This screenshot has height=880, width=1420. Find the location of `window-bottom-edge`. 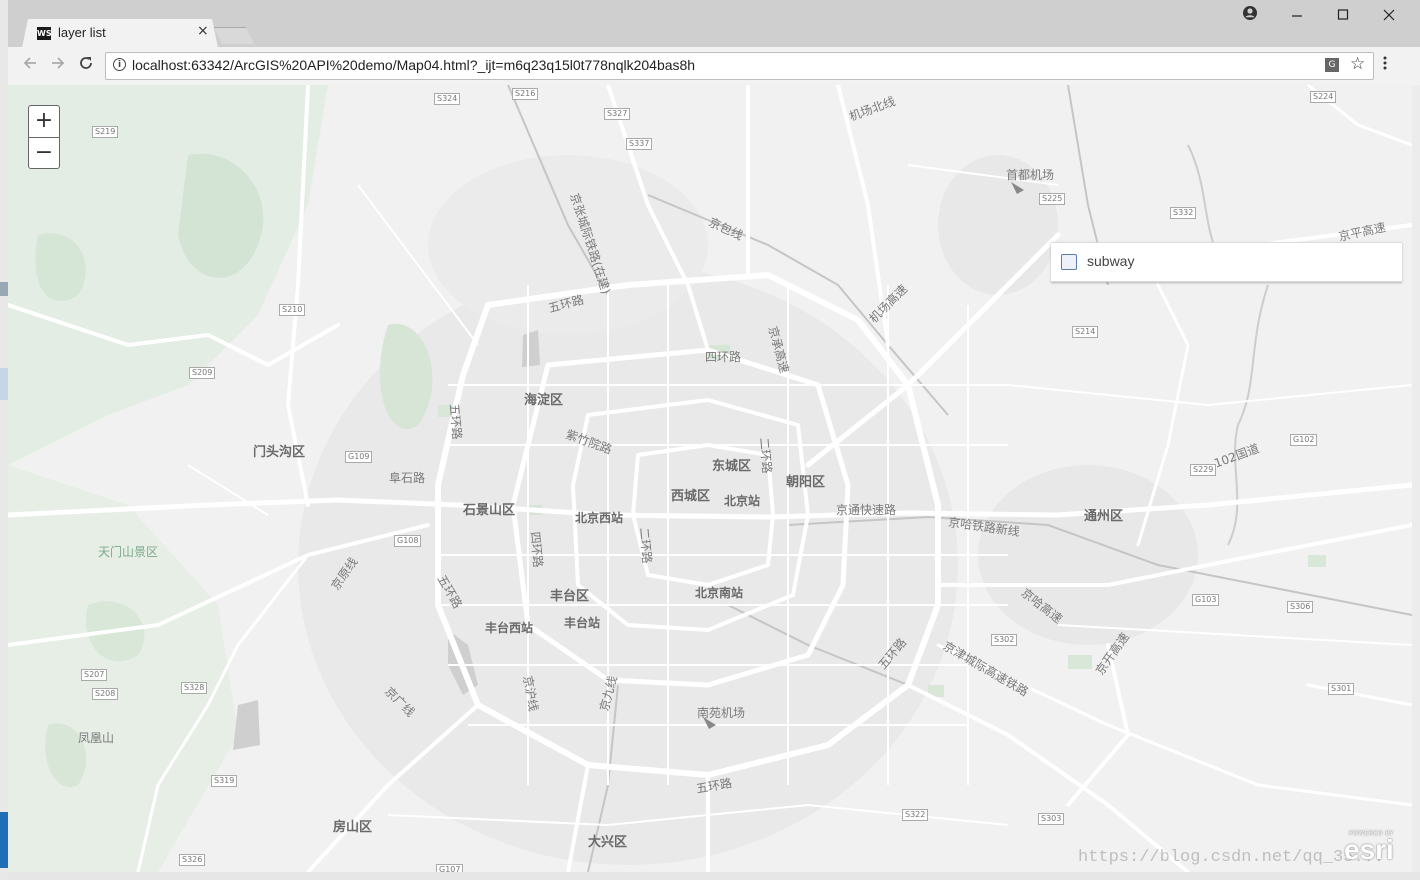

window-bottom-edge is located at coordinates (714, 876).